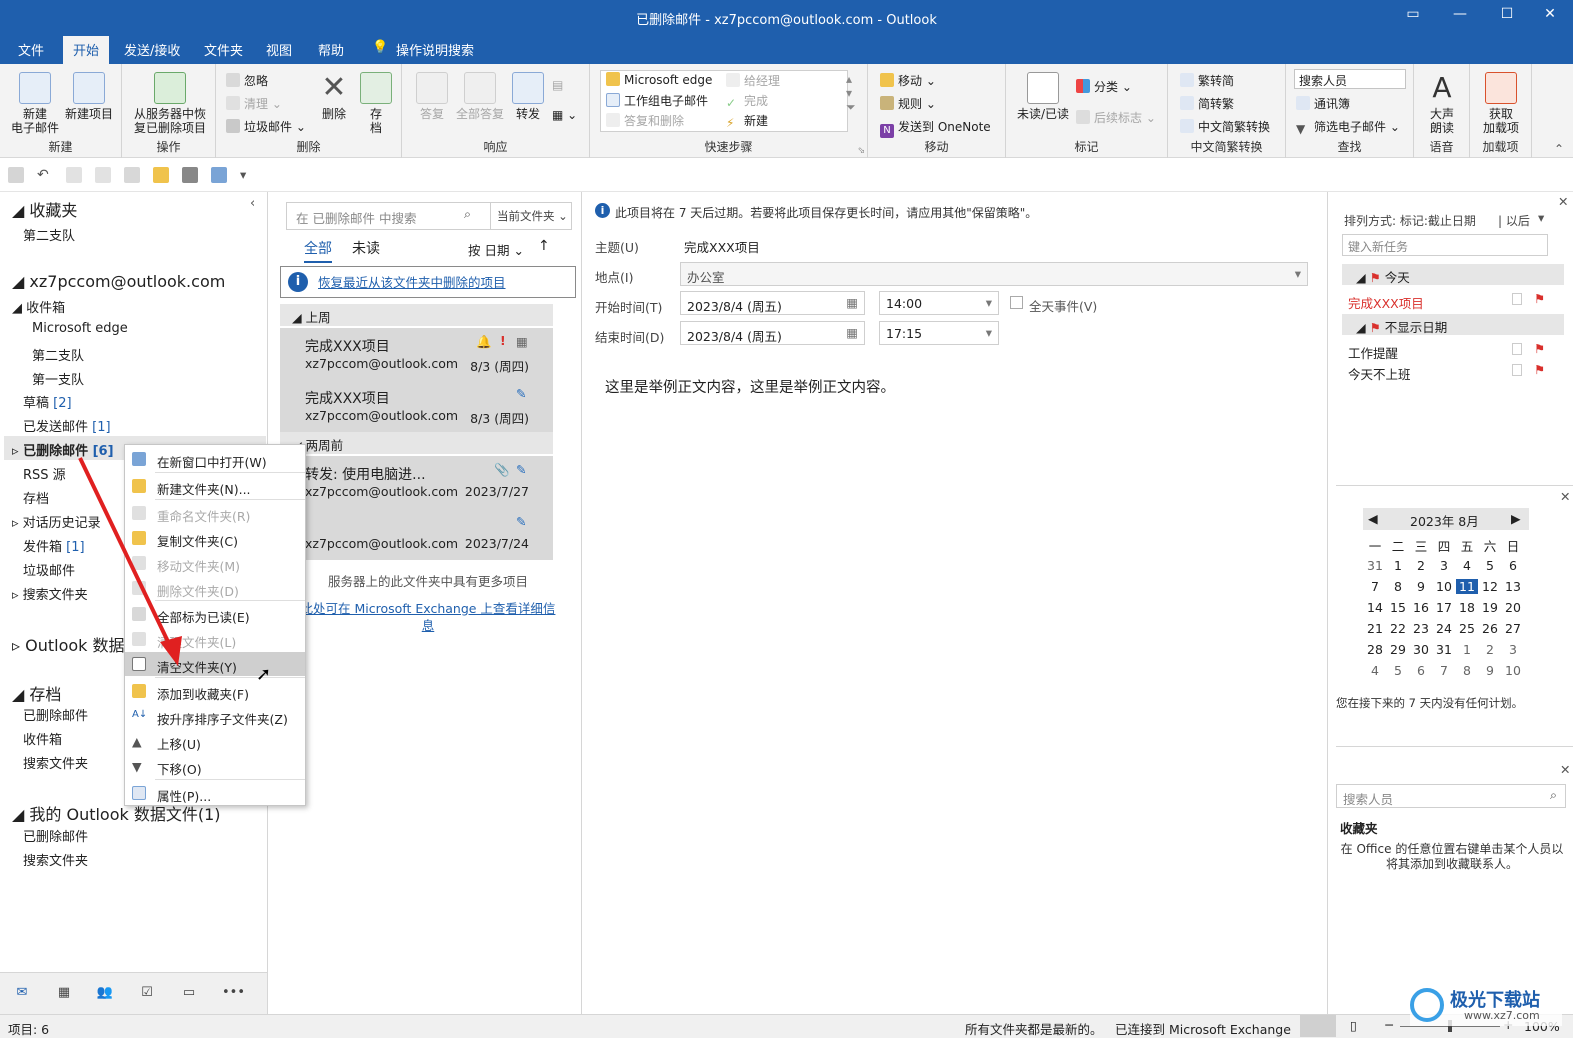 Image resolution: width=1573 pixels, height=1038 pixels. What do you see at coordinates (130, 561) in the screenshot?
I see `annotation-arrow` at bounding box center [130, 561].